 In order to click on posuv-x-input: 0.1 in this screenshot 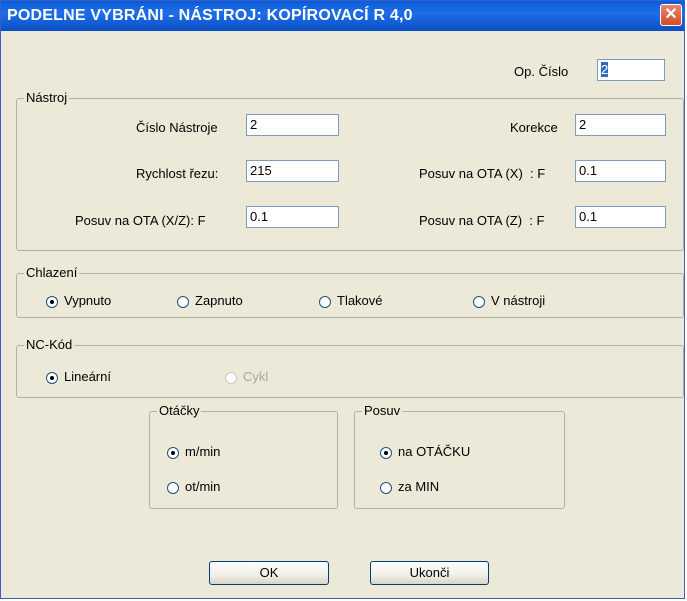, I will do `click(620, 171)`.